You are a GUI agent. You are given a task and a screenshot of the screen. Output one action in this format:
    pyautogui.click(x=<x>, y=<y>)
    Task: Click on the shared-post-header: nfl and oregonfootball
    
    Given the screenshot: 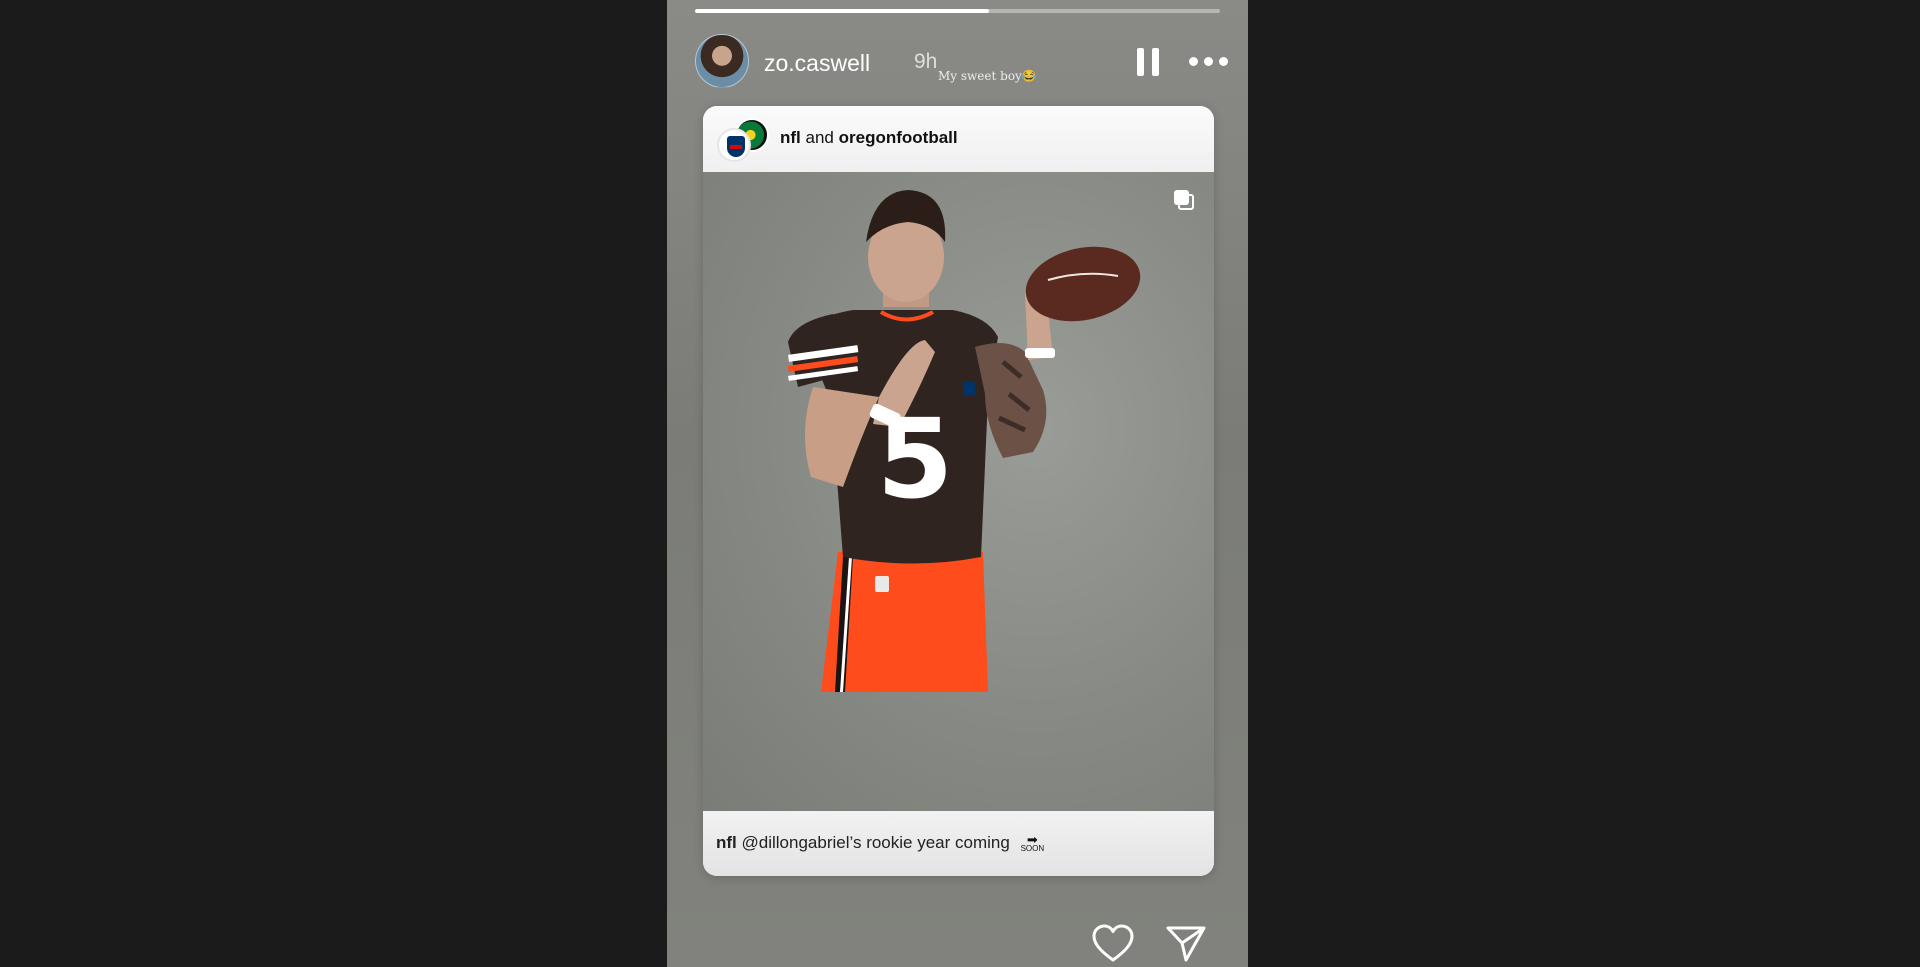 What is the action you would take?
    pyautogui.click(x=958, y=139)
    